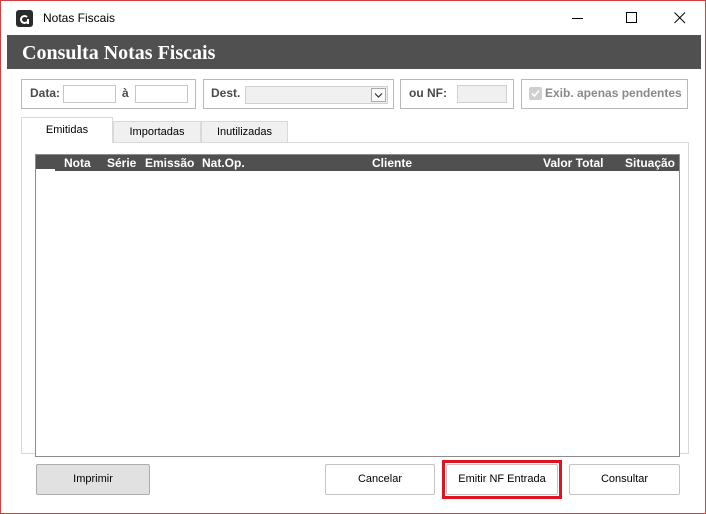 This screenshot has width=706, height=514. Describe the element at coordinates (45, 163) in the screenshot. I see `grid-corner` at that location.